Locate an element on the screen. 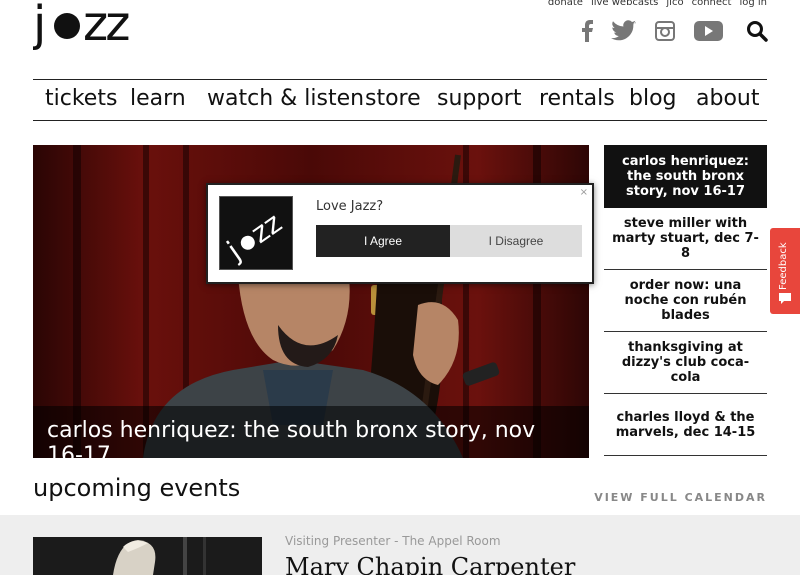 The height and width of the screenshot is (575, 800). instagram-icon is located at coordinates (665, 31).